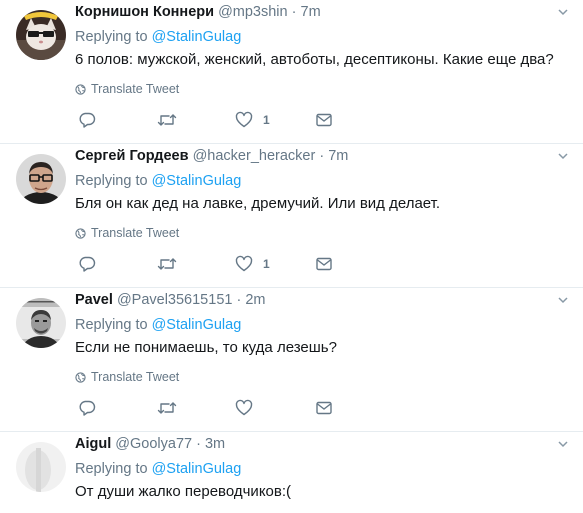 Image resolution: width=583 pixels, height=513 pixels. I want to click on portrait-avatar-icon, so click(41, 323).